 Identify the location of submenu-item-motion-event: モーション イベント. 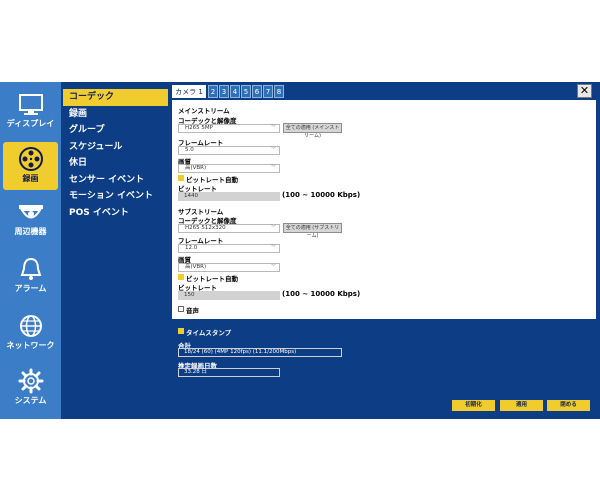
(115, 196).